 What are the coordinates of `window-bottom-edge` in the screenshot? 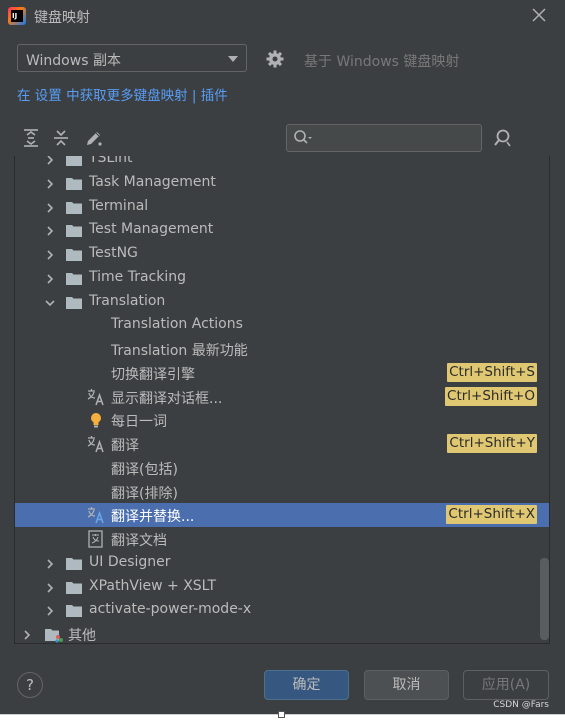 It's located at (282, 715).